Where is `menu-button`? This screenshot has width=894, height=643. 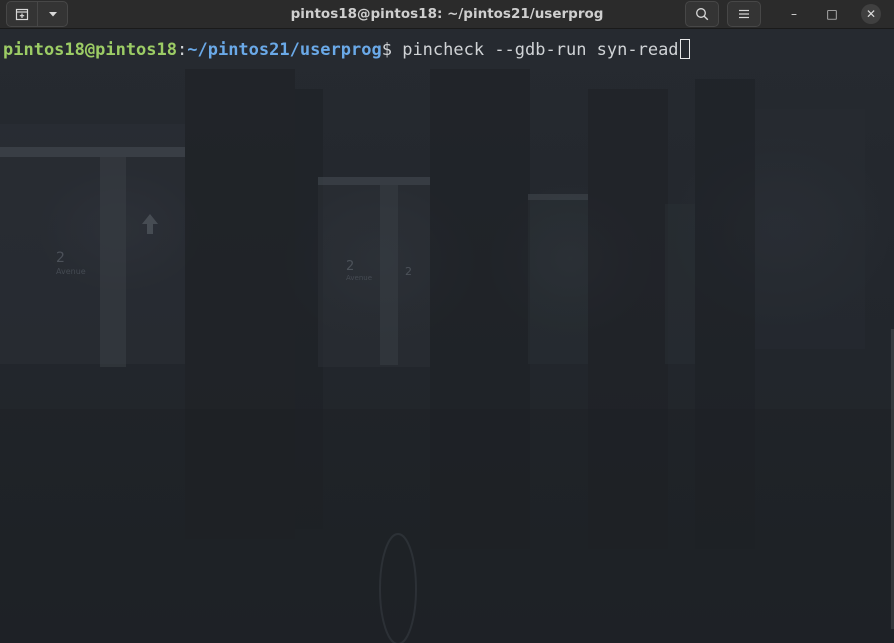
menu-button is located at coordinates (744, 14).